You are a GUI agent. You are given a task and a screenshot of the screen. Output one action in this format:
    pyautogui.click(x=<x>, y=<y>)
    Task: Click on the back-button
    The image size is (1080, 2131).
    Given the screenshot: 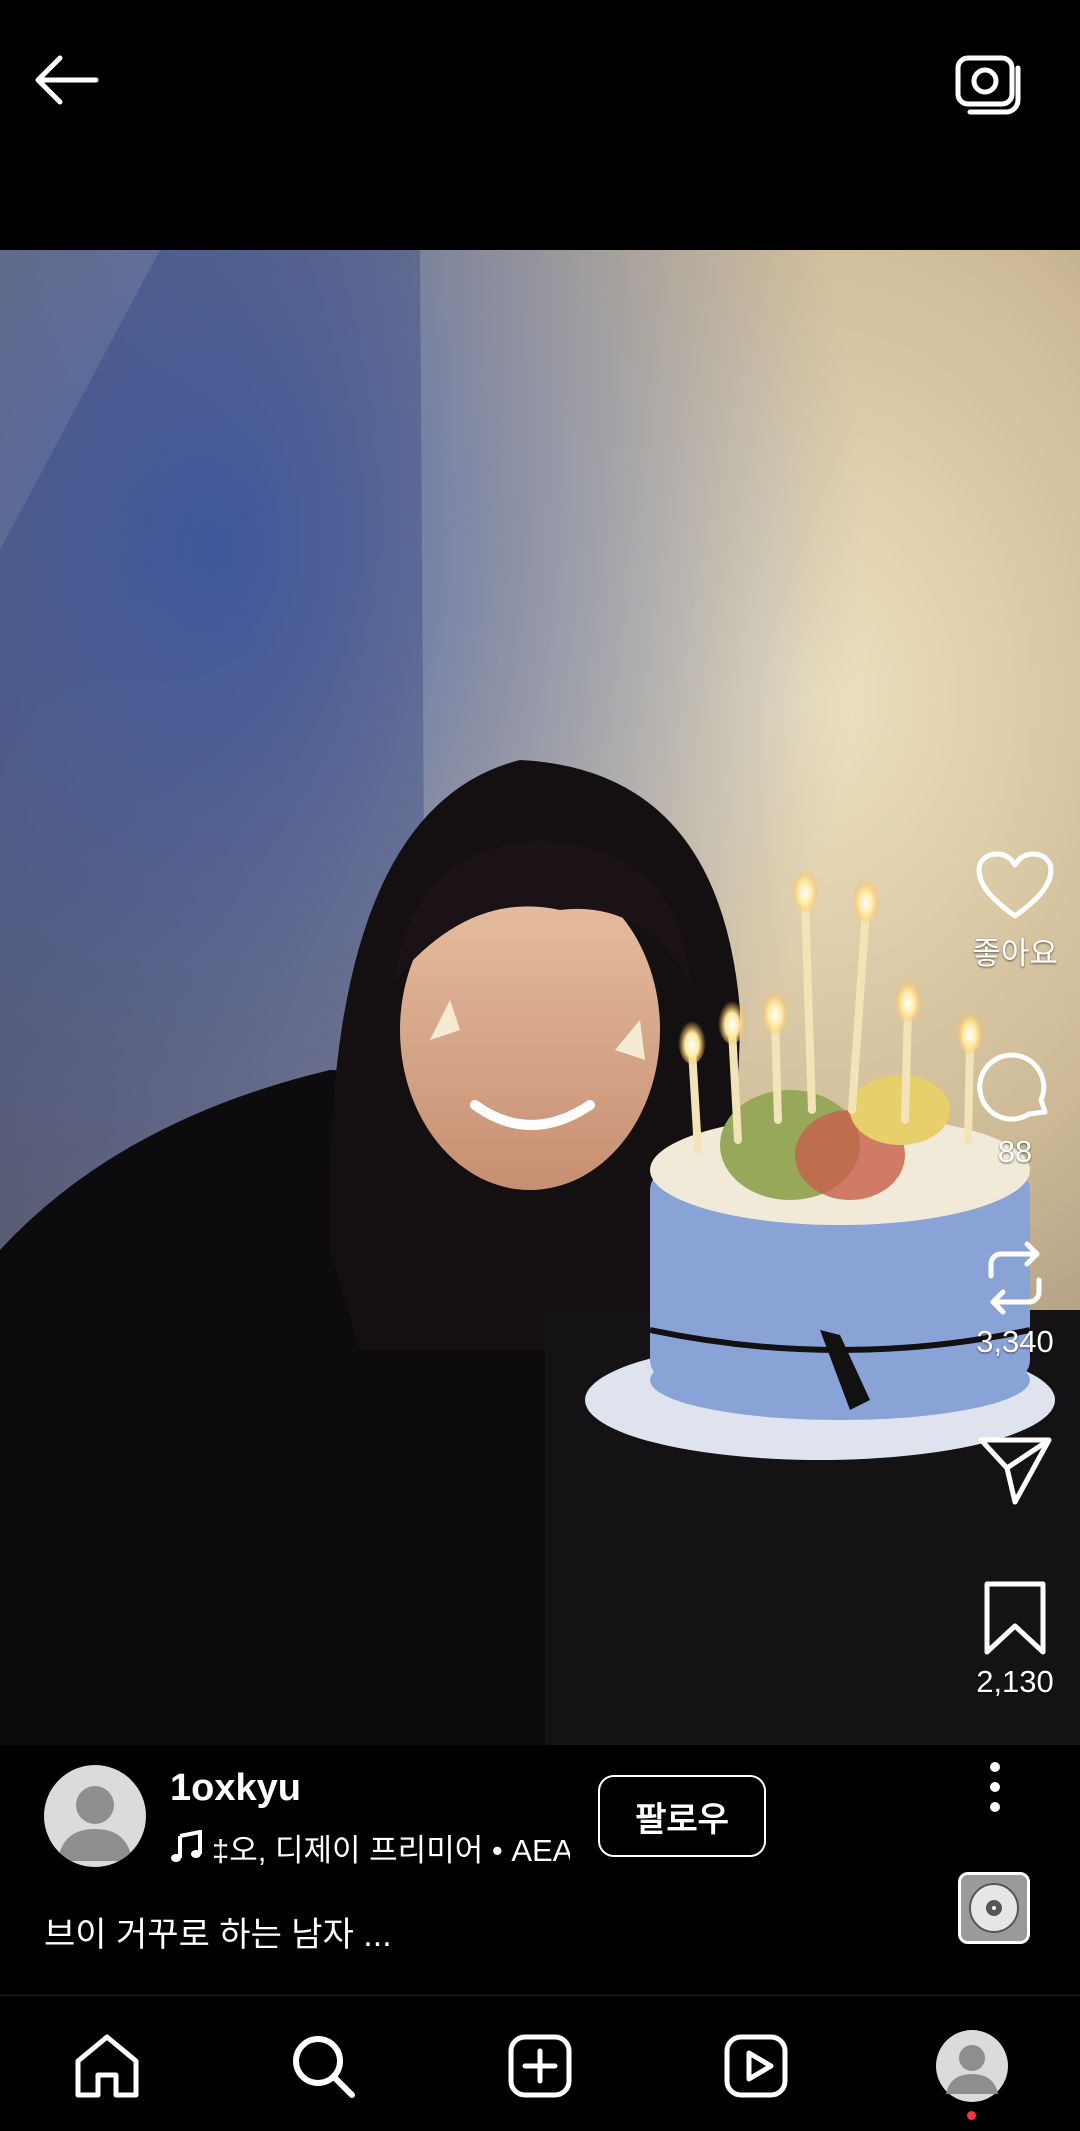 What is the action you would take?
    pyautogui.click(x=66, y=84)
    